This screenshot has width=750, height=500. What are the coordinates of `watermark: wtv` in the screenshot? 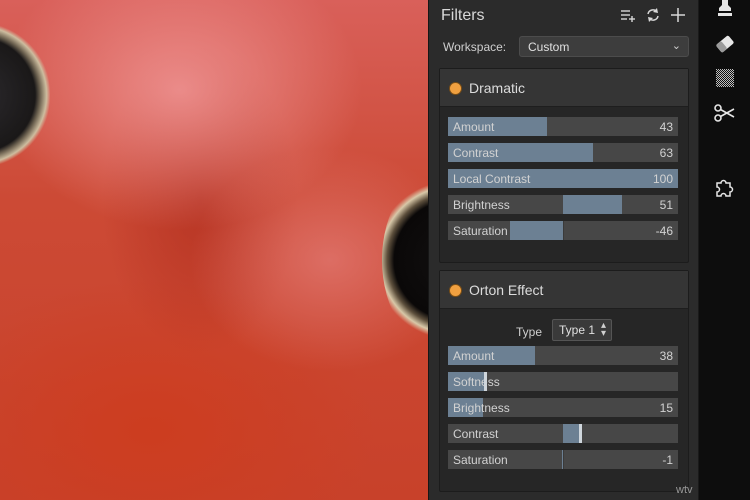 It's located at (684, 490).